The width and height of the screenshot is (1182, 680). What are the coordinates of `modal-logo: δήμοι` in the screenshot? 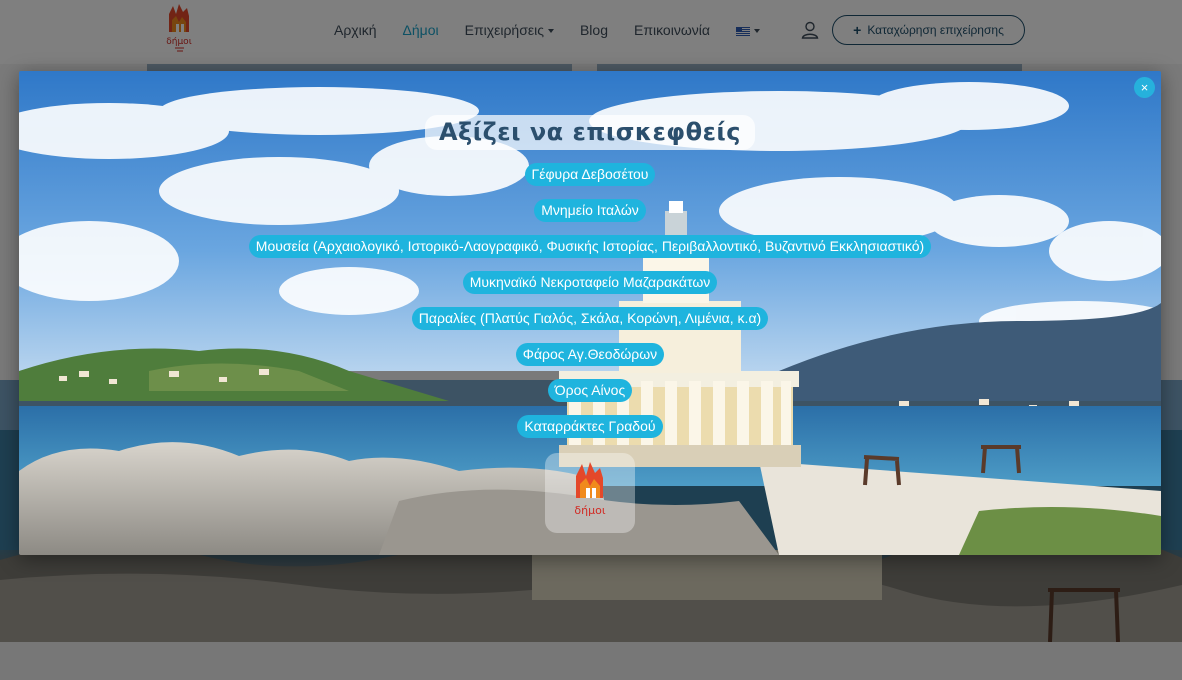 It's located at (590, 493).